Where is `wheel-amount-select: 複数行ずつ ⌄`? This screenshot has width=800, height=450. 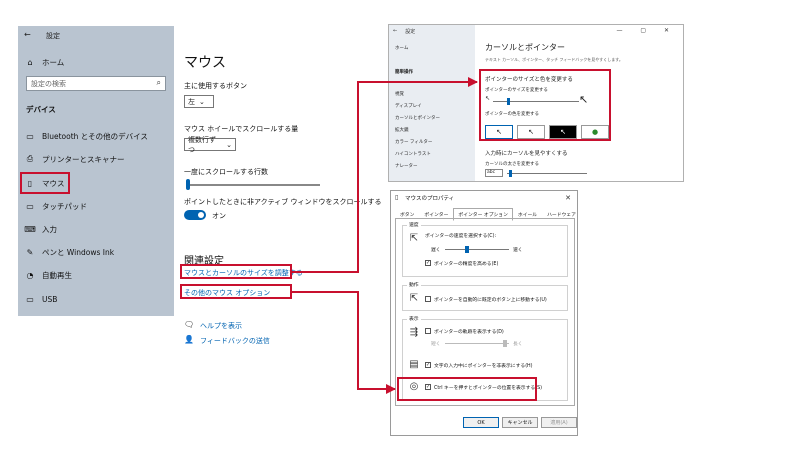
wheel-amount-select: 複数行ずつ ⌄ is located at coordinates (210, 145).